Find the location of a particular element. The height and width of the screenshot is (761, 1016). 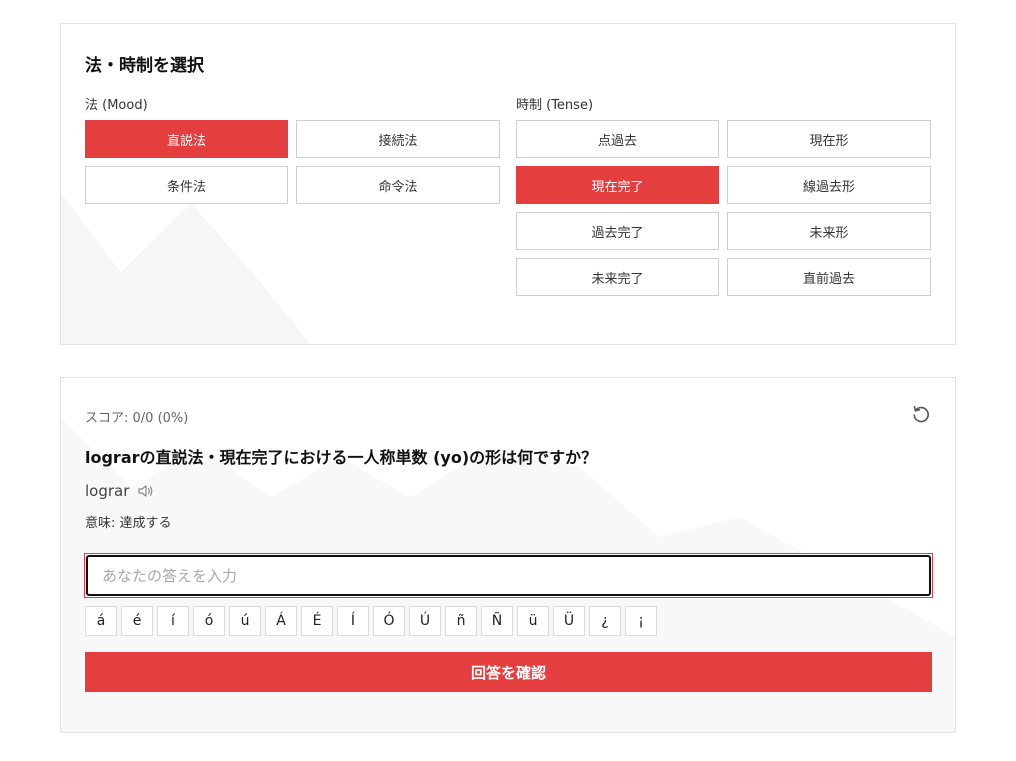

char-button-A-acute: Á is located at coordinates (281, 621).